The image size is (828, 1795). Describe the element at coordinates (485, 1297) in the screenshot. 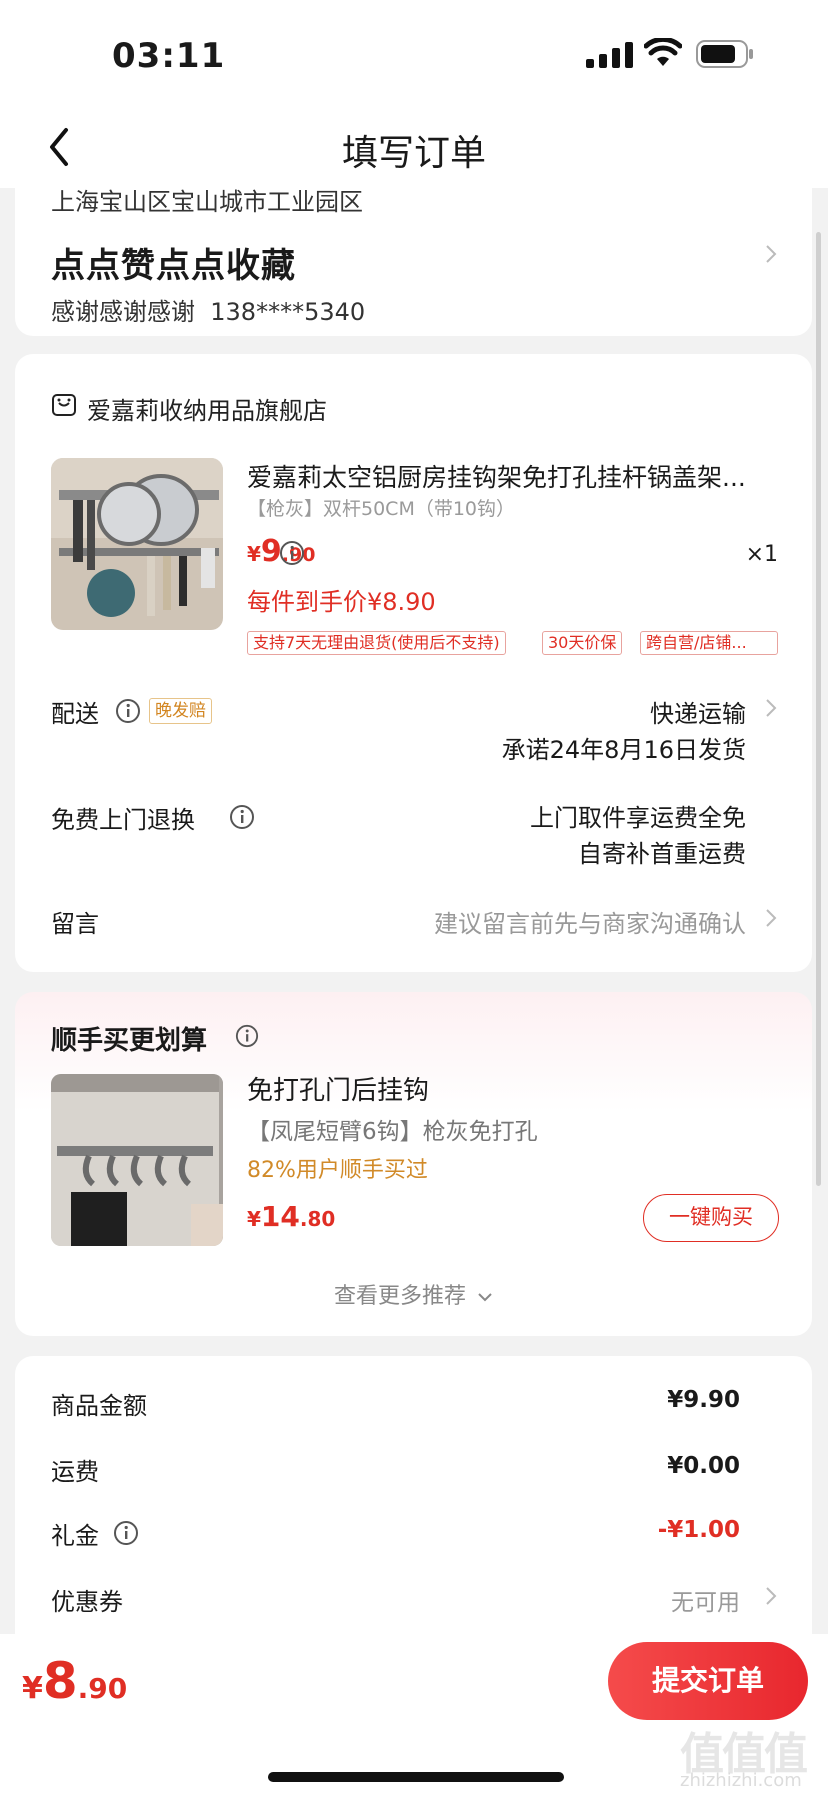

I see `chevron-down-icon` at that location.